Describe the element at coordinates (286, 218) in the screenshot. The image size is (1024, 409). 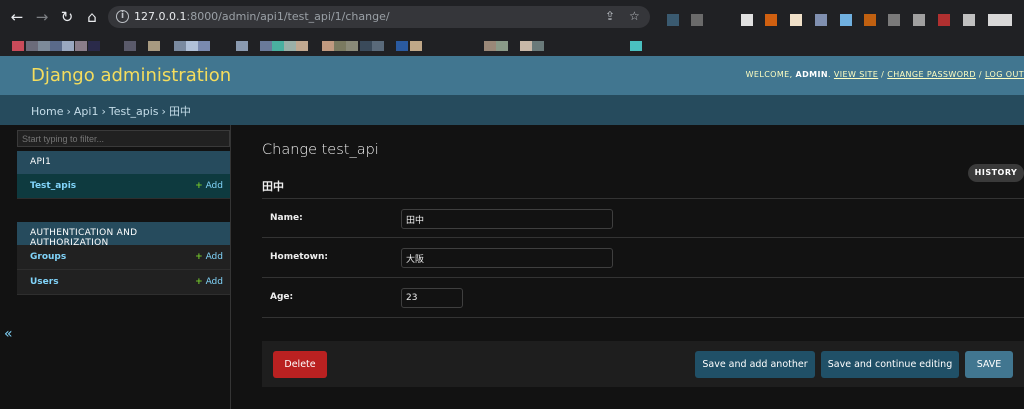
I see `name-label: Name:` at that location.